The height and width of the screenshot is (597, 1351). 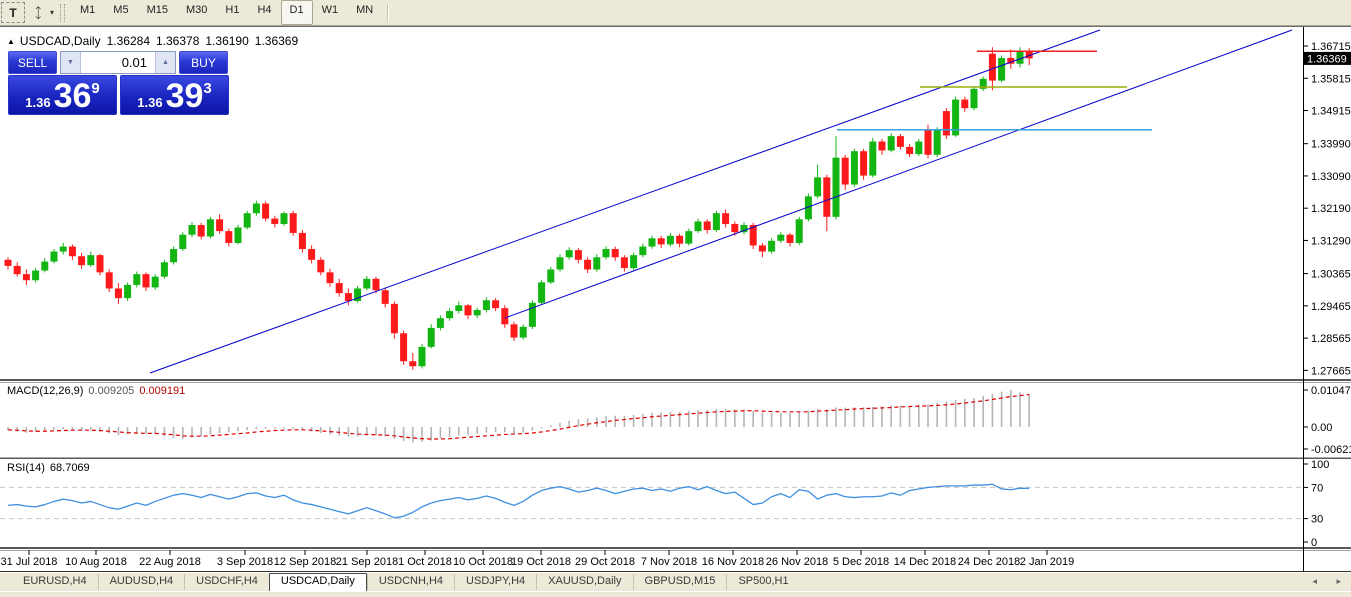 What do you see at coordinates (184, 95) in the screenshot?
I see `buy-price-big: 39` at bounding box center [184, 95].